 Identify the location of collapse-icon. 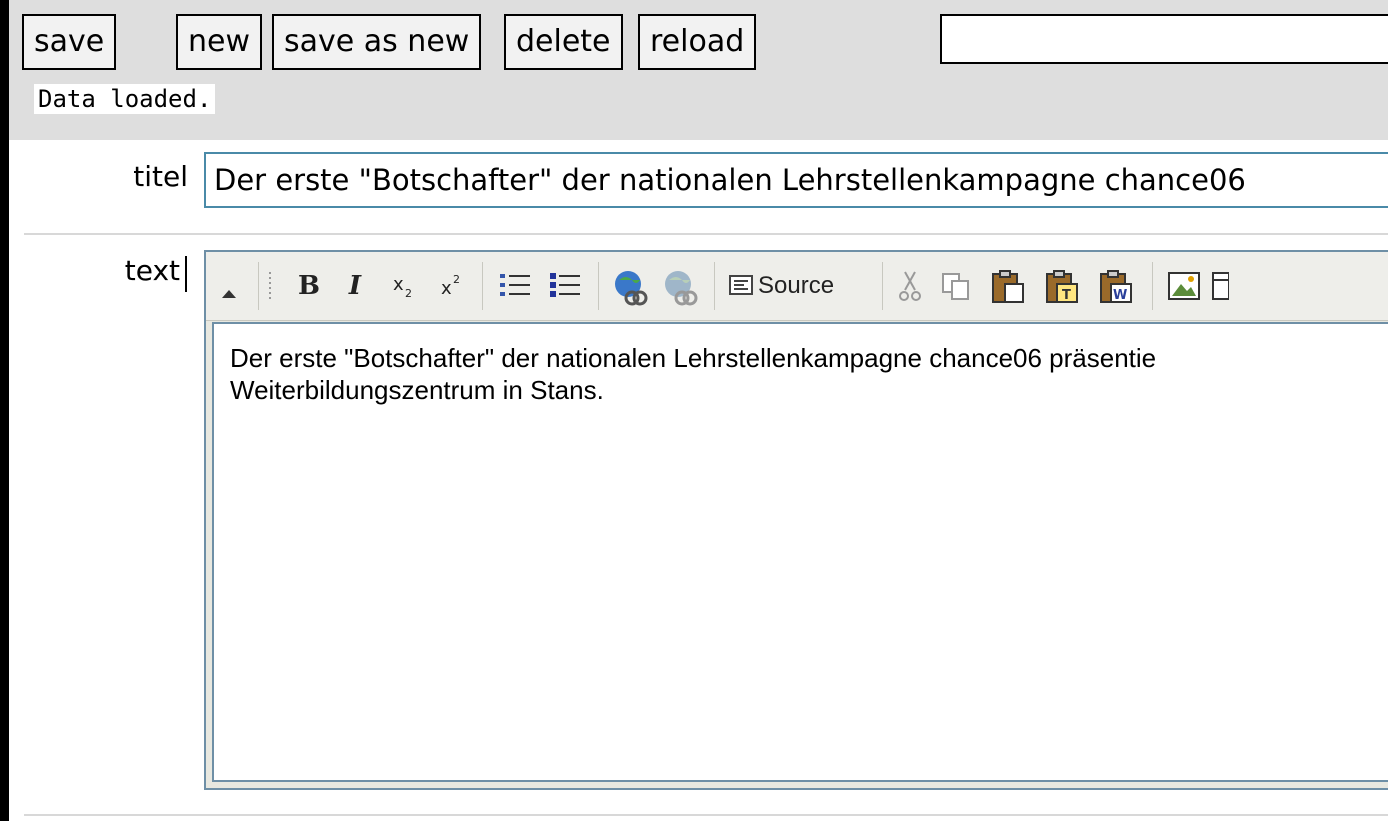
(229, 286).